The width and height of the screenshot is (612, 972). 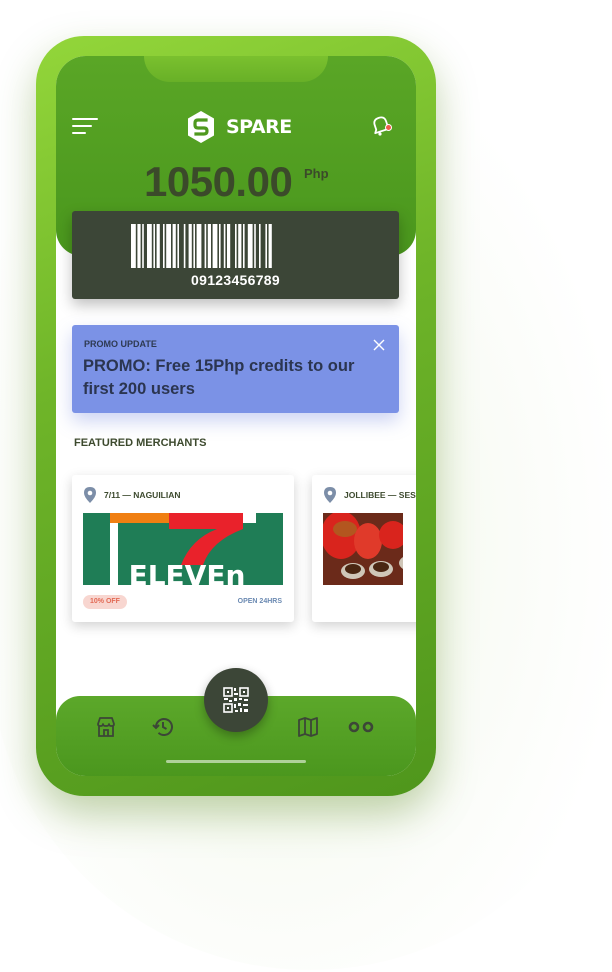 I want to click on barcode-image, so click(x=201, y=246).